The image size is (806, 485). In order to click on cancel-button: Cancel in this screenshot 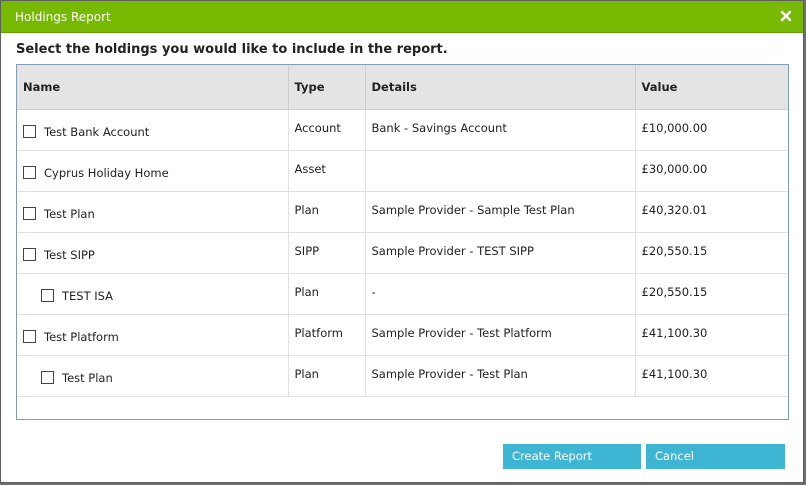, I will do `click(715, 456)`.